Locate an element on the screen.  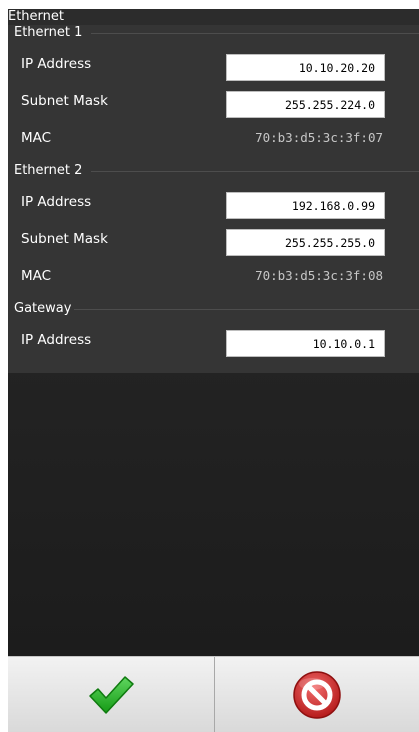
gateway-title: Gateway is located at coordinates (43, 308).